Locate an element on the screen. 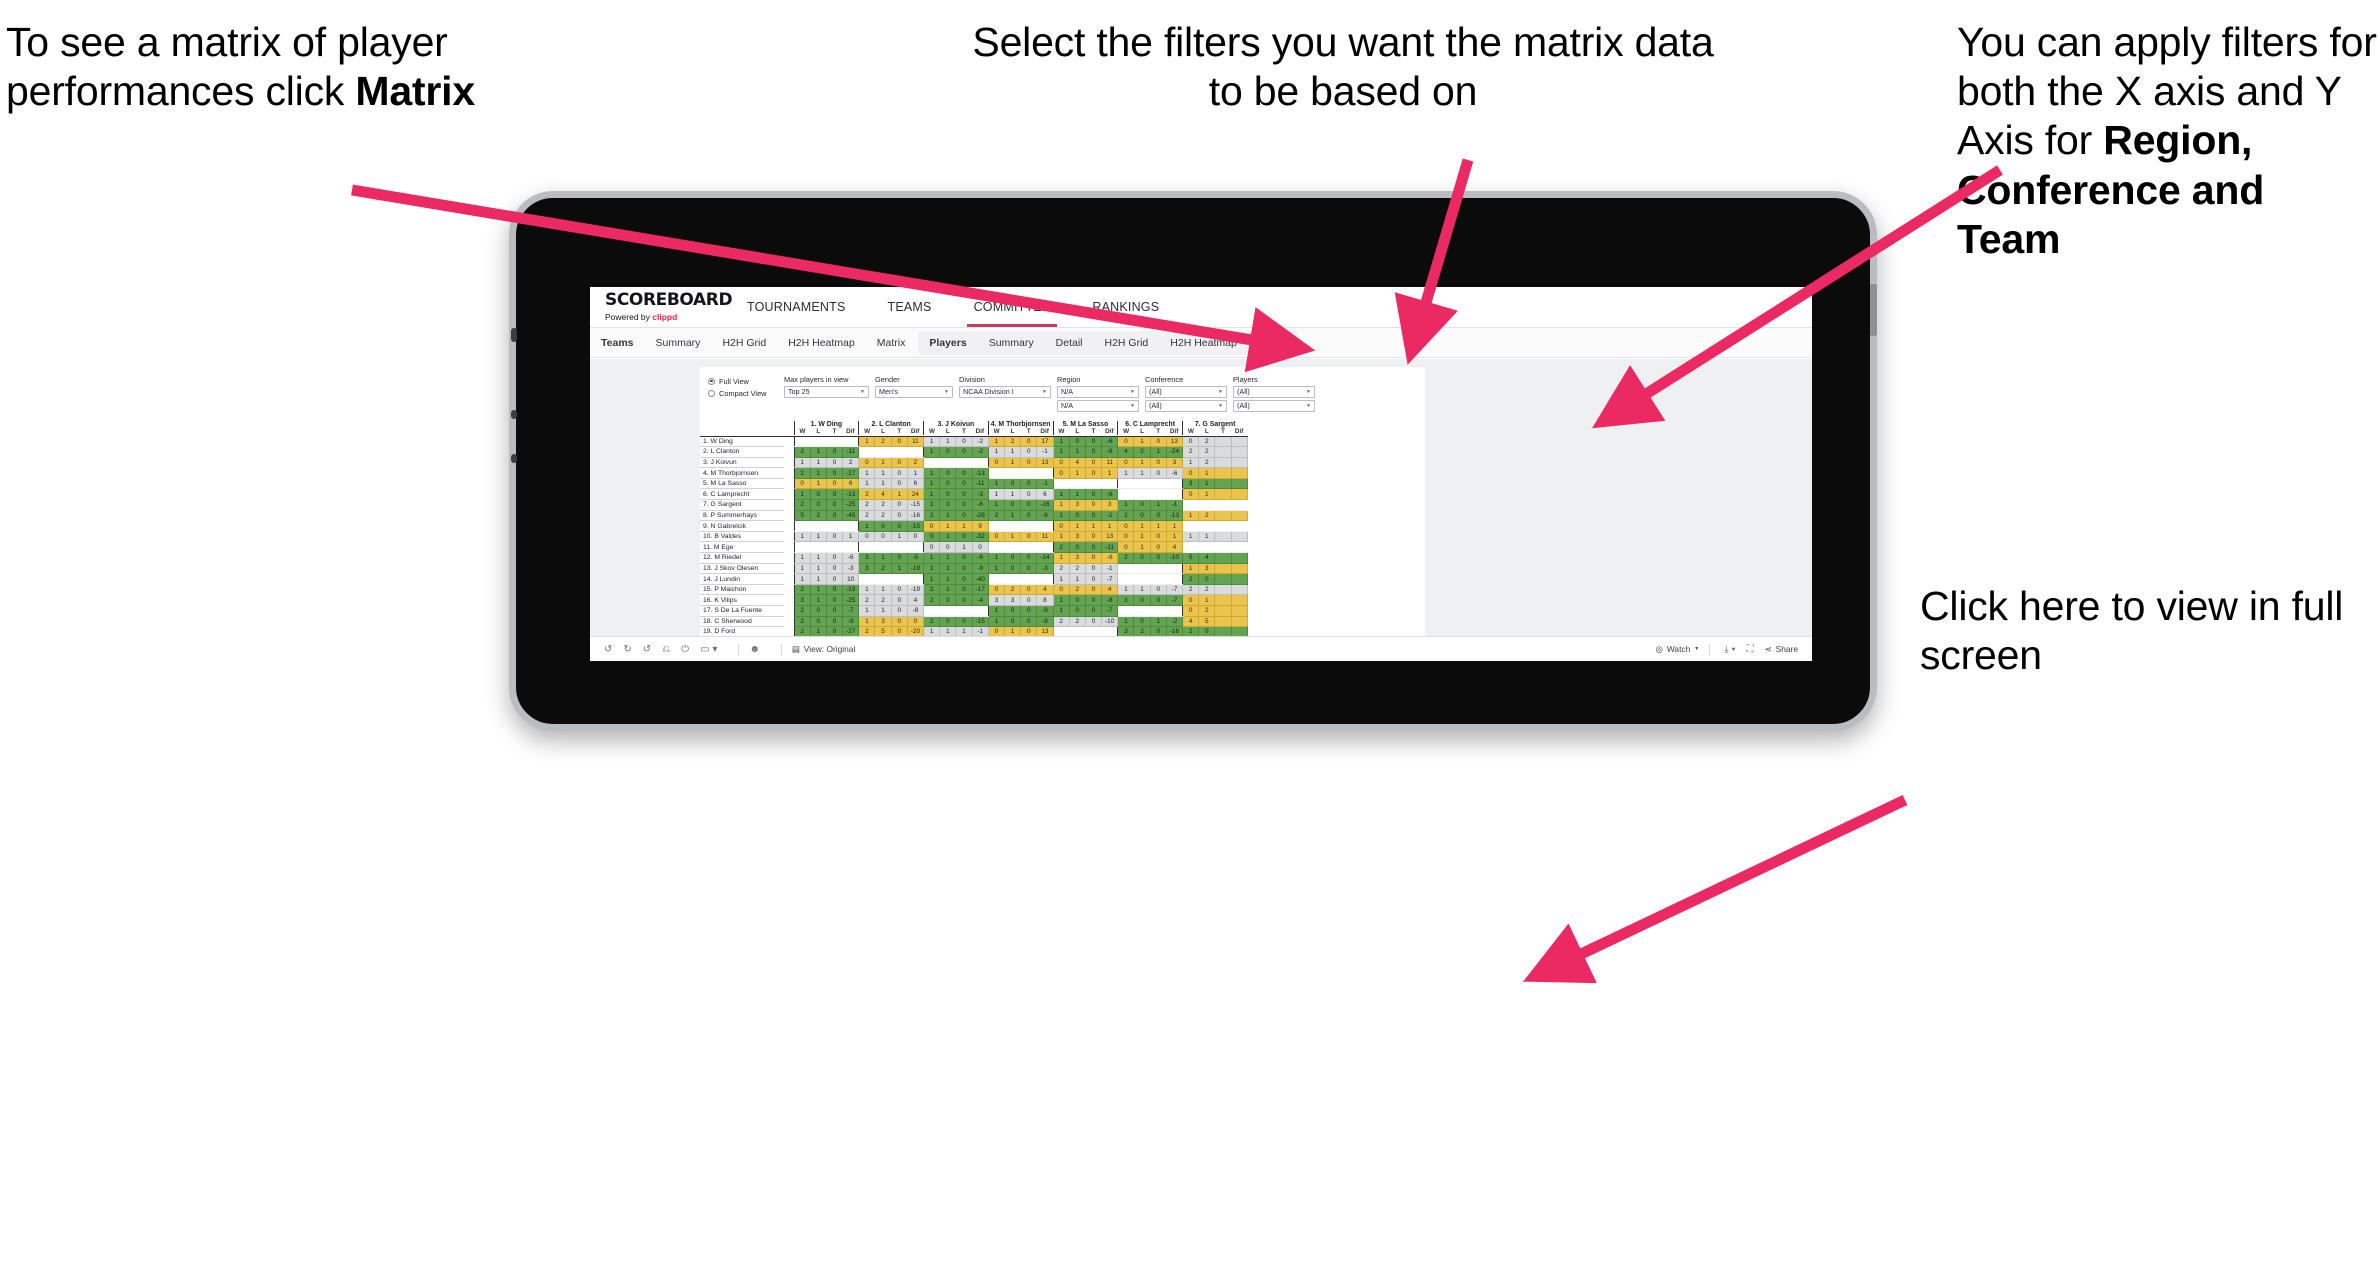  filter-division-select: NCAA Division I ▼ is located at coordinates (1005, 392).